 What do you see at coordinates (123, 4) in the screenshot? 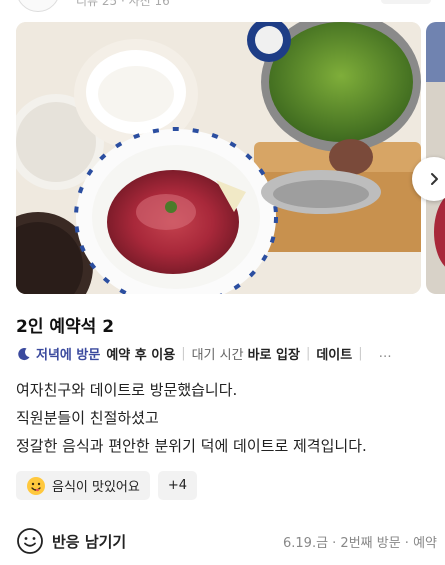
I see `reviewer-meta: 리뷰 25 · 사진 16` at bounding box center [123, 4].